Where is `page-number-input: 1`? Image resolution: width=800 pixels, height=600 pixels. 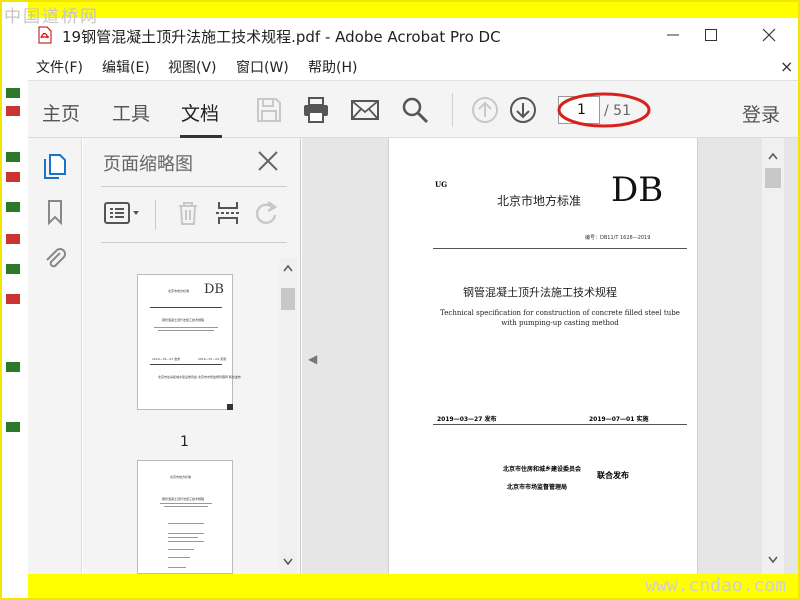 page-number-input: 1 is located at coordinates (579, 110).